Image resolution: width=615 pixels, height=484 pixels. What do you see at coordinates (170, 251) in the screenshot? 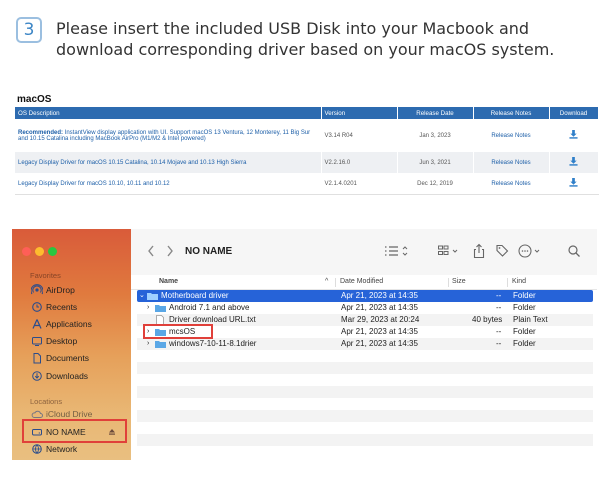
I see `forward-icon` at bounding box center [170, 251].